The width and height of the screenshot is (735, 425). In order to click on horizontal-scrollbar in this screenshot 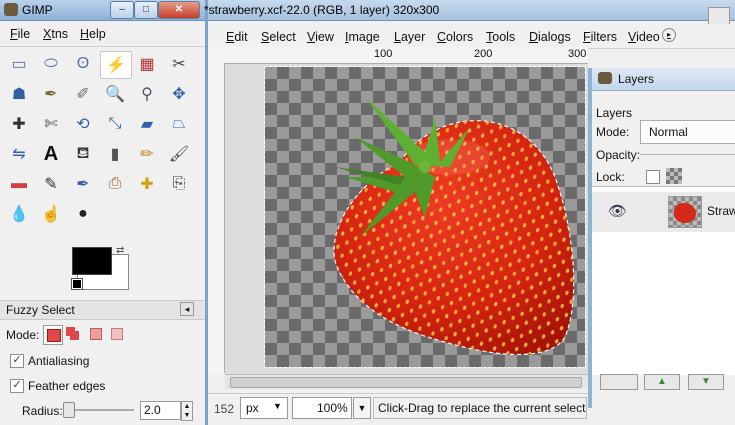, I will do `click(406, 381)`.